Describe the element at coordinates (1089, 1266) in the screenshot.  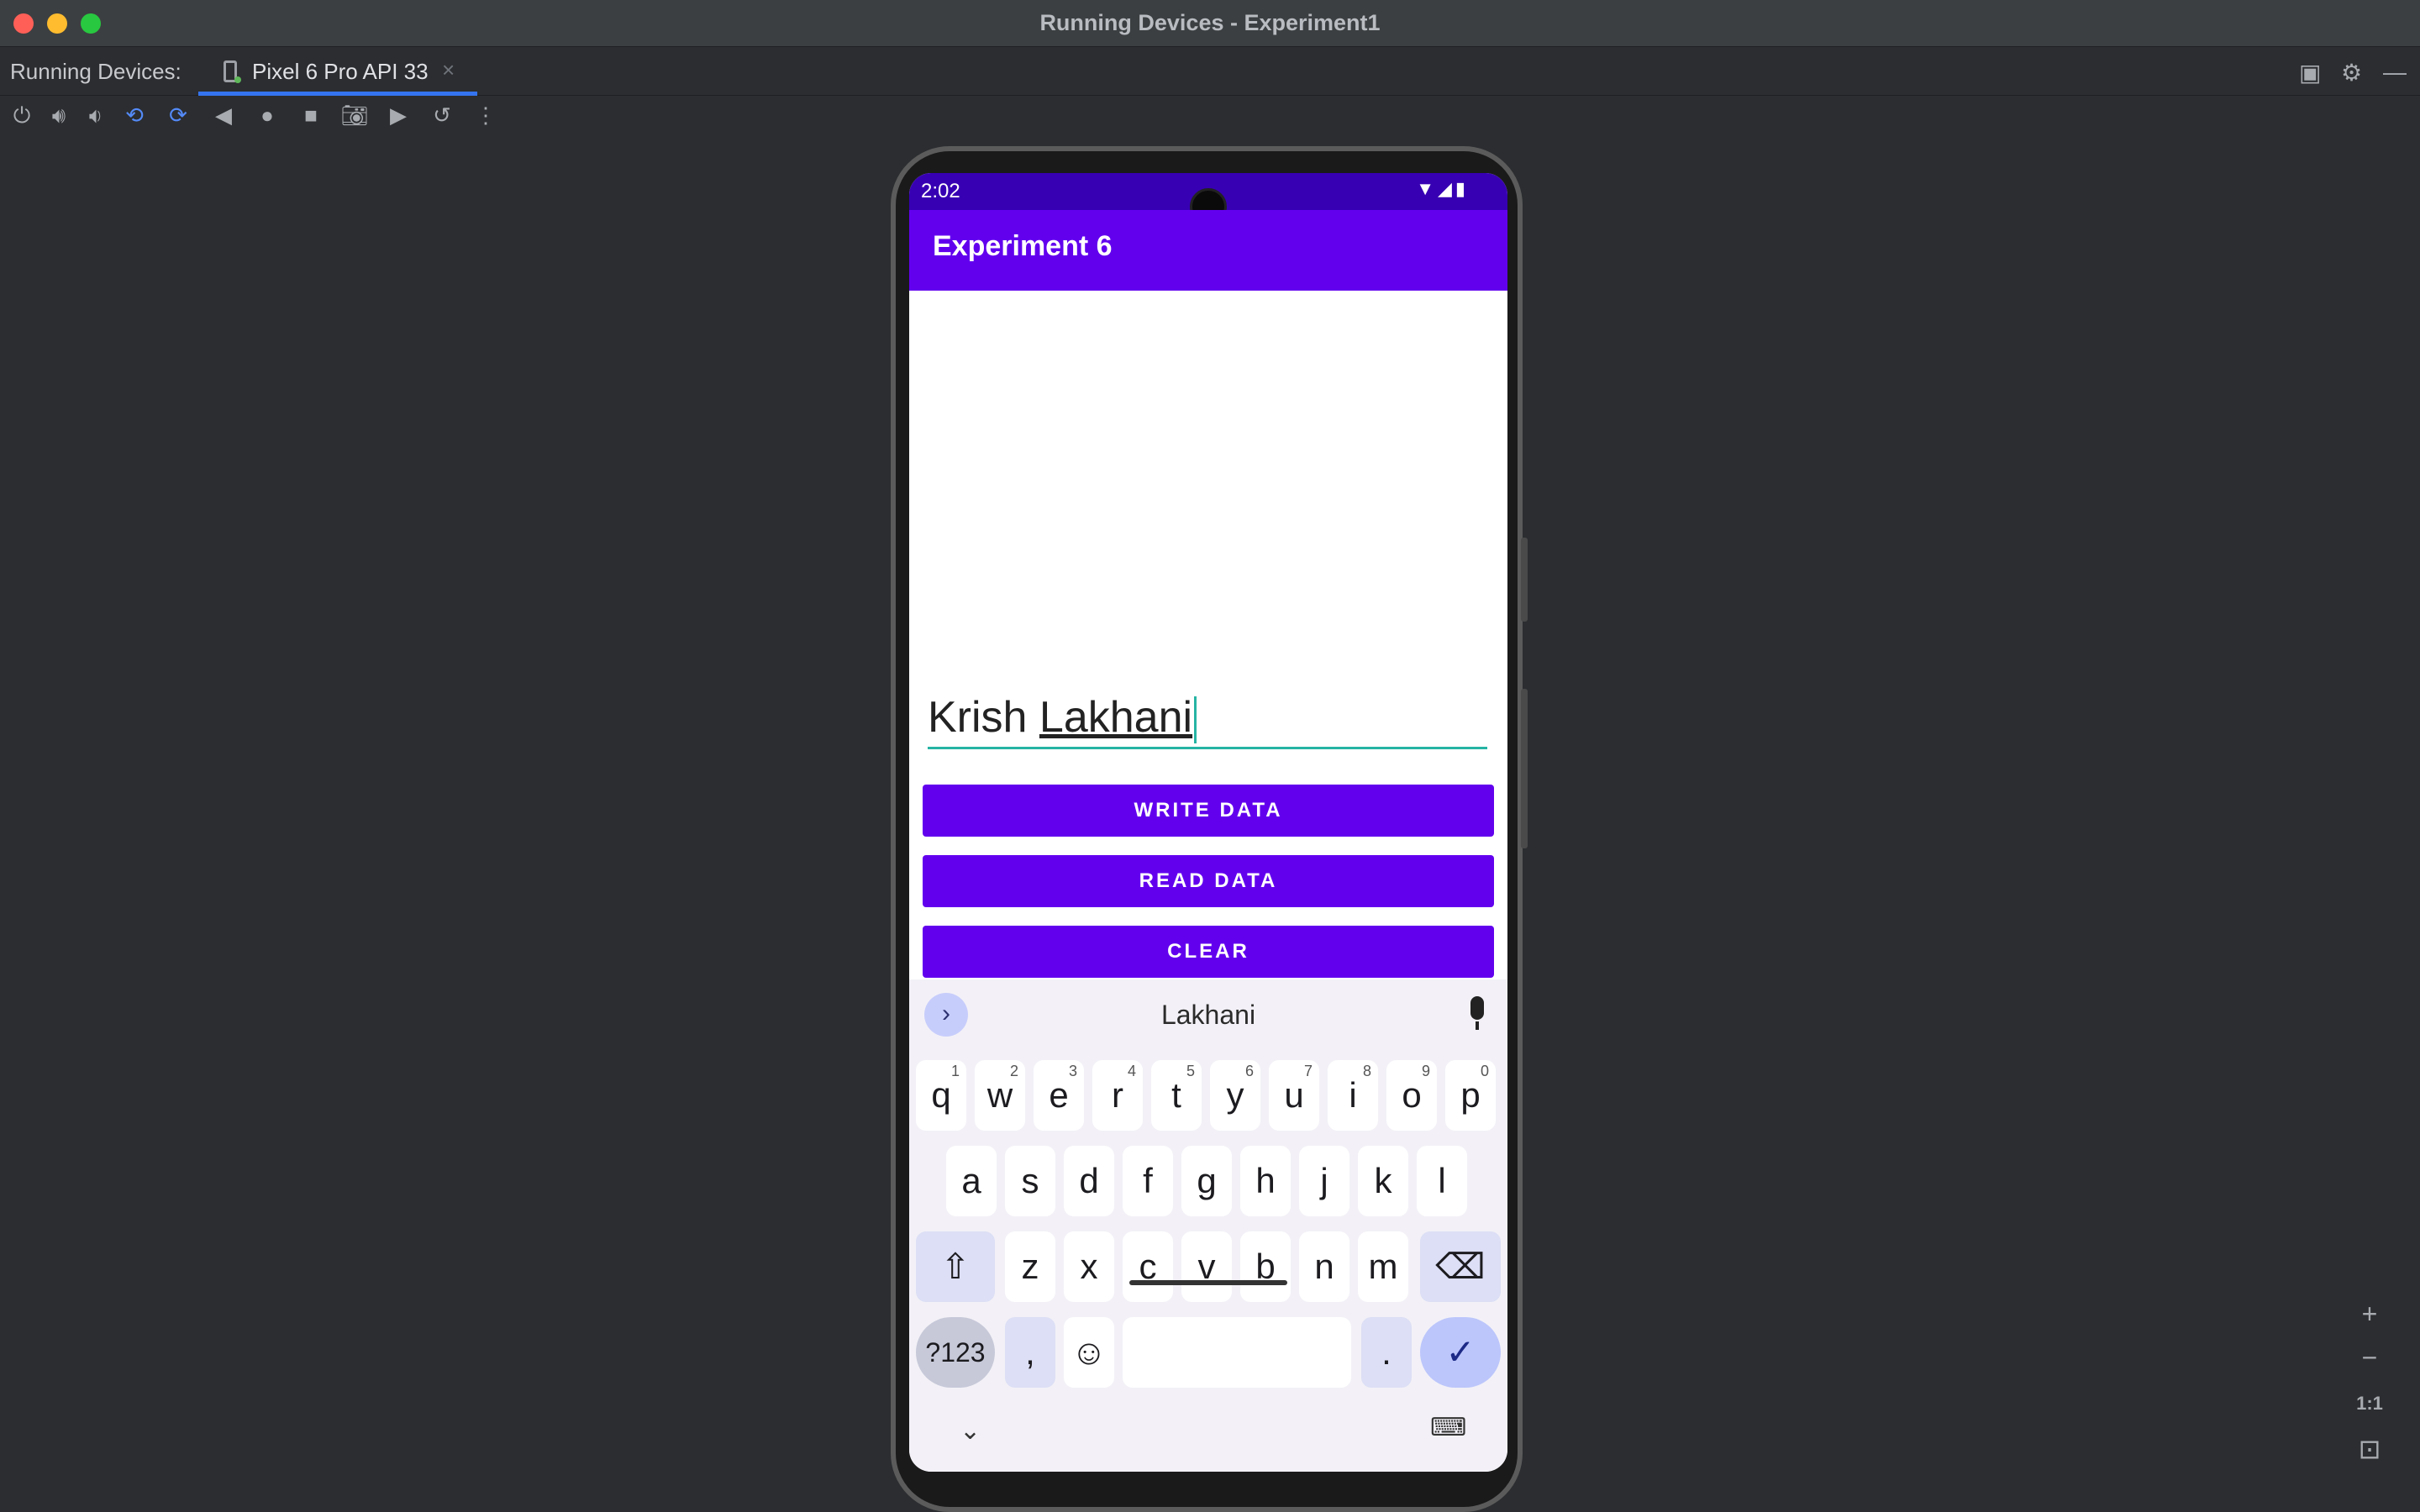
I see `key-x: x` at that location.